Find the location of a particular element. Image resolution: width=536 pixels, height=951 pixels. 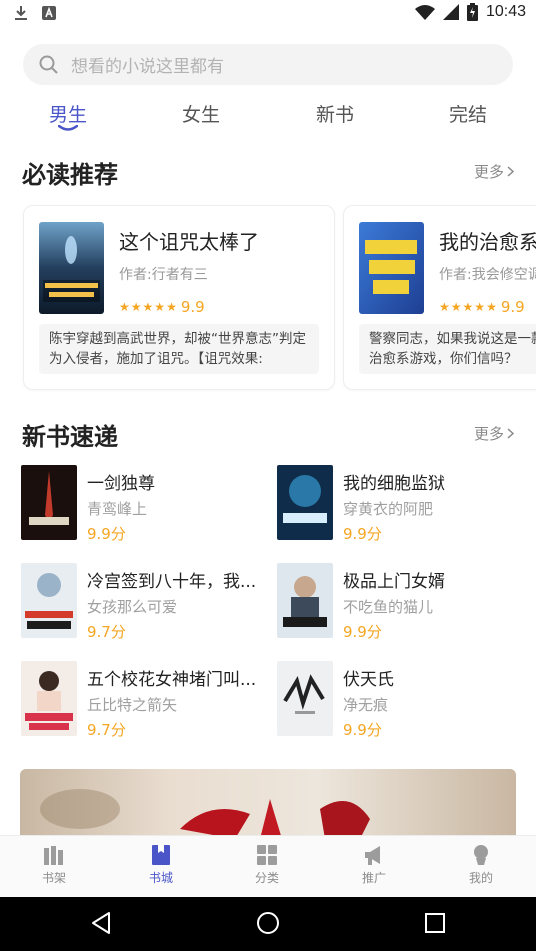

list-item-book: 极品上门女婿 不吃鱼的猫儿 9.9分 is located at coordinates (402, 602).